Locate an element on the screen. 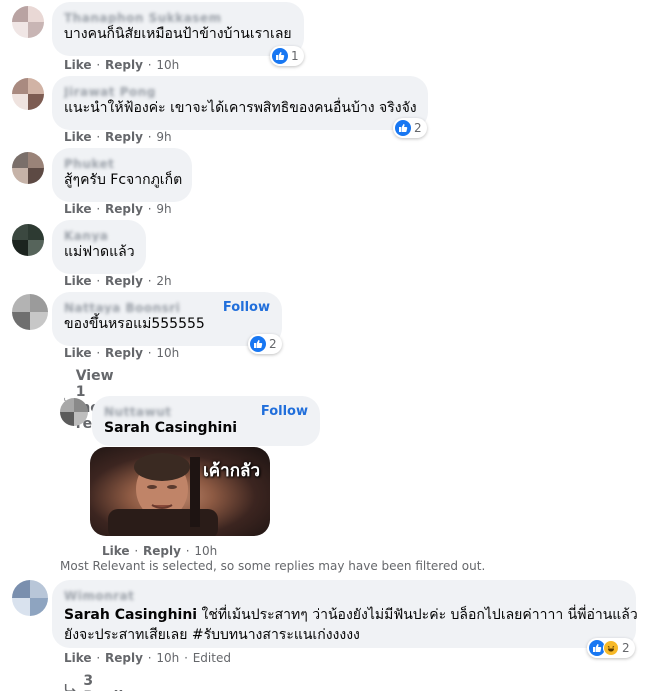 Image resolution: width=656 pixels, height=691 pixels. reaction-count: 1 is located at coordinates (287, 56).